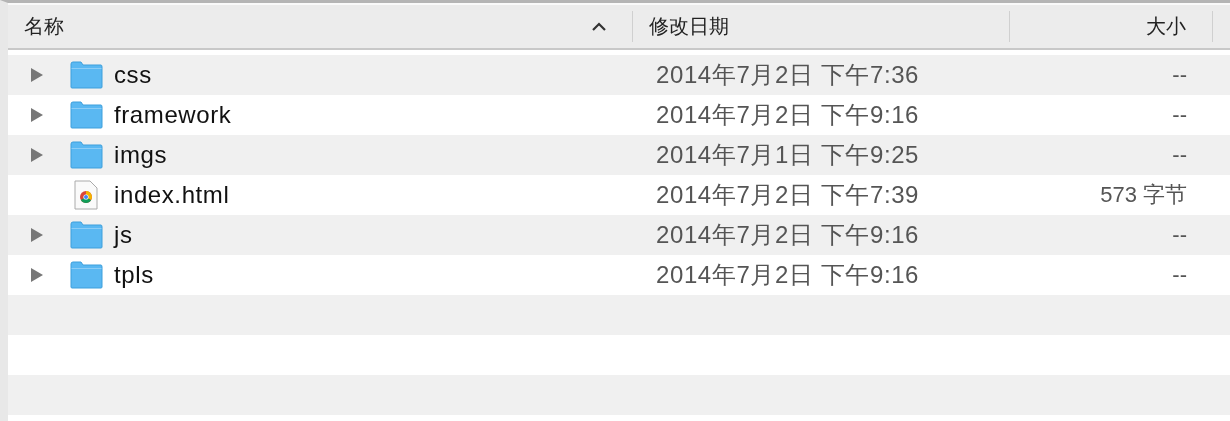 This screenshot has width=1230, height=421. What do you see at coordinates (619, 75) in the screenshot?
I see `file-row: css 2014年7月2日 下午7:36 --` at bounding box center [619, 75].